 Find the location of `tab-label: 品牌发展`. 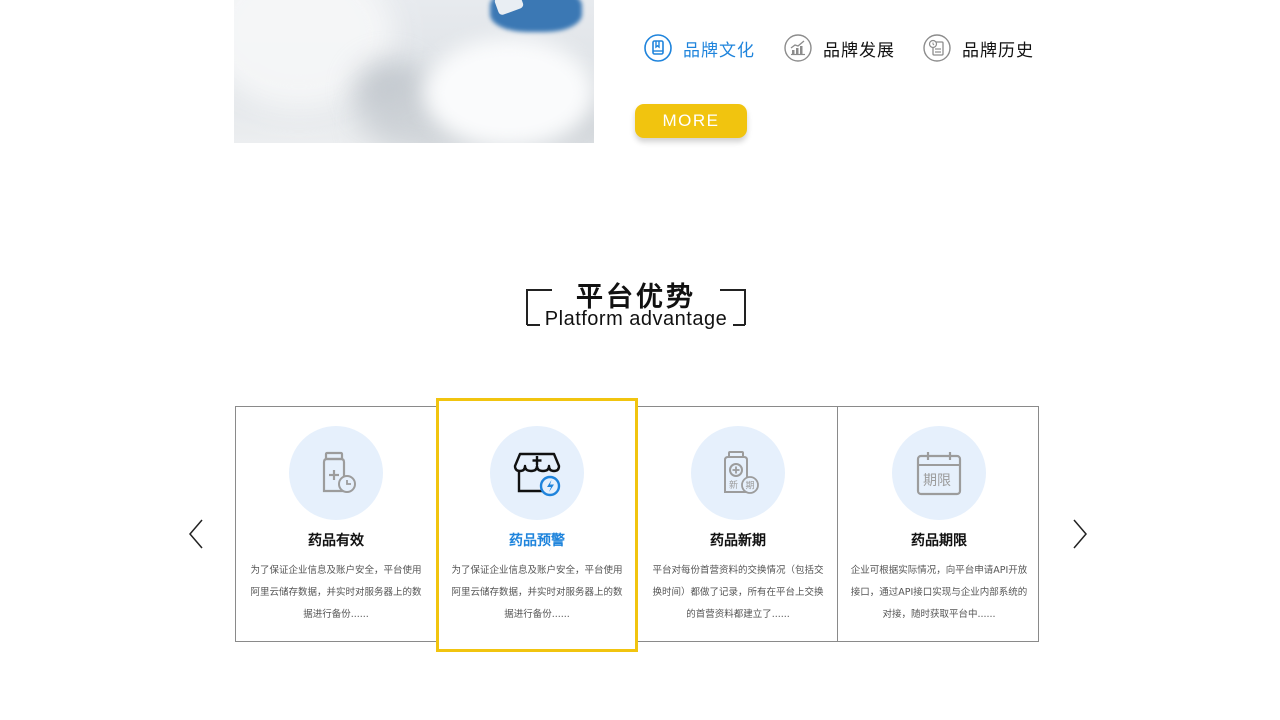

tab-label: 品牌发展 is located at coordinates (859, 50).